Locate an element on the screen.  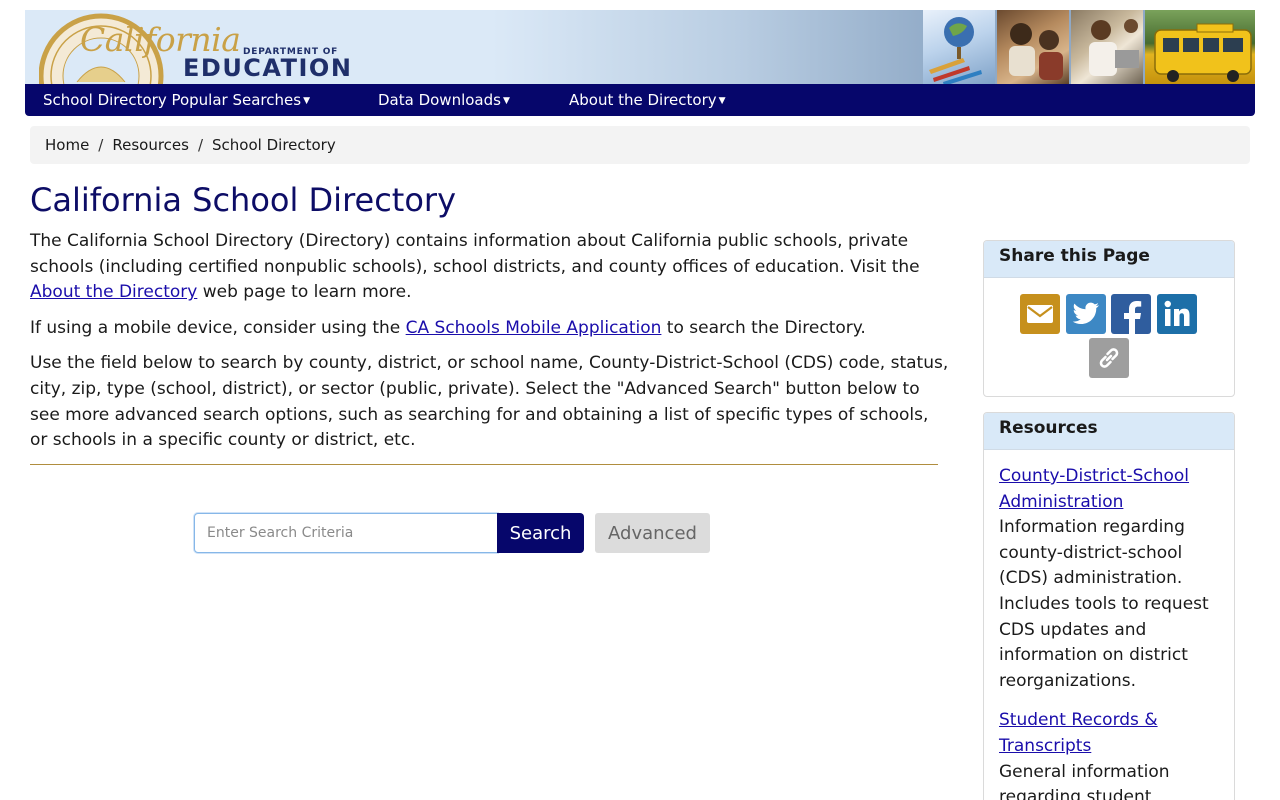
share-card: Share this Page is located at coordinates (1109, 318).